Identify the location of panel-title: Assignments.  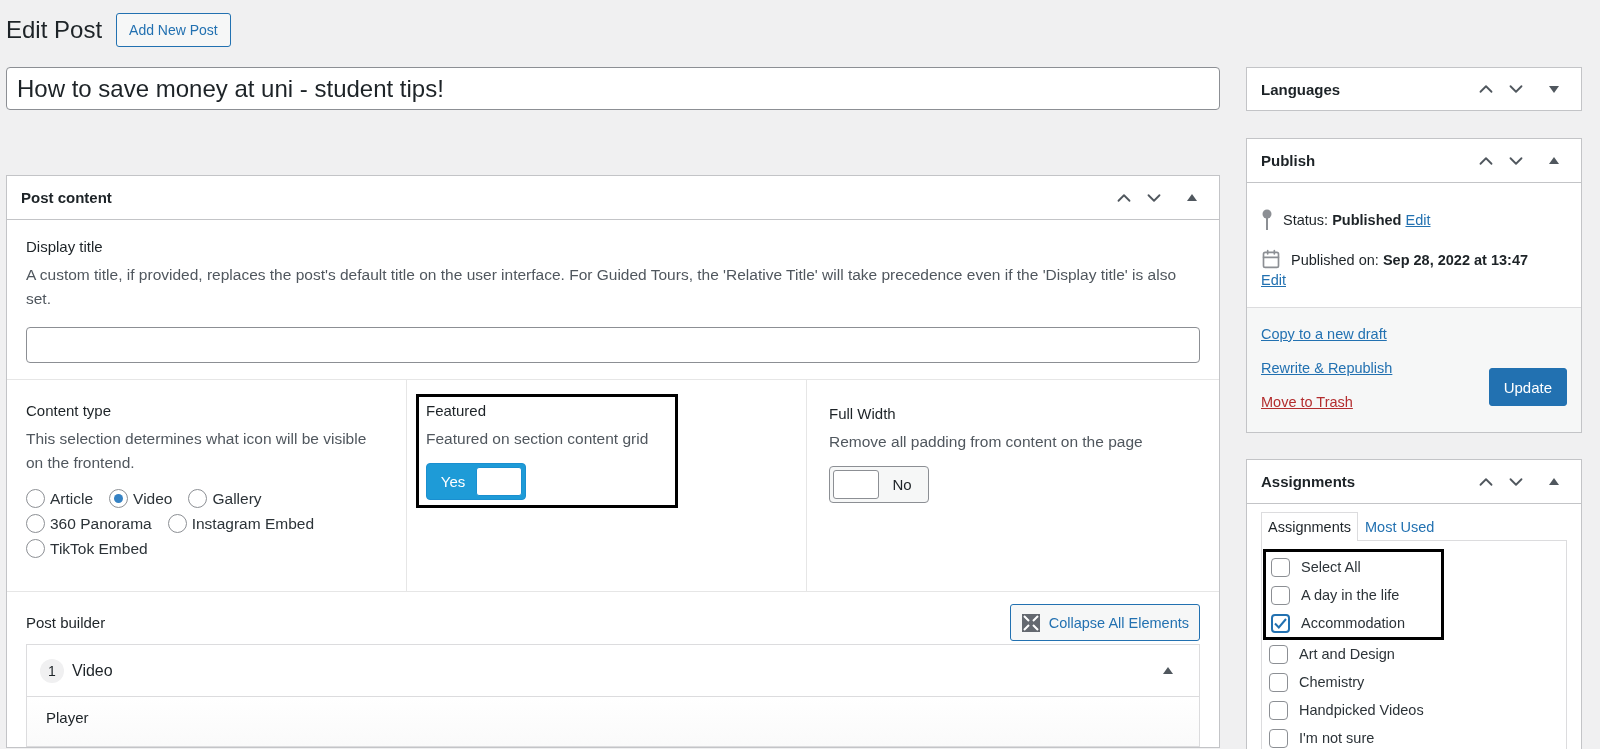
(1309, 481).